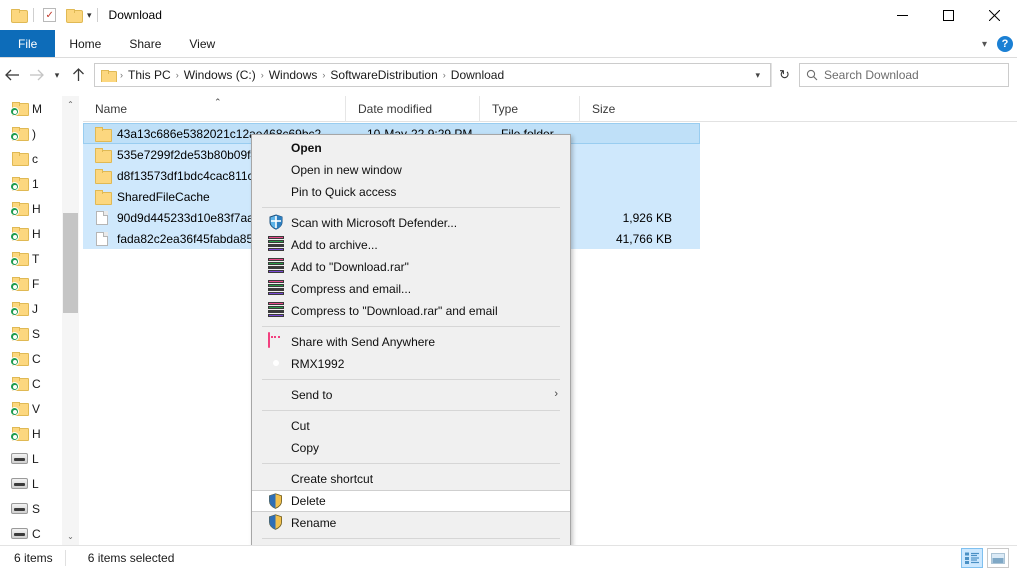  Describe the element at coordinates (411, 170) in the screenshot. I see `menu-item-open-in-new-window: Open in new window` at that location.